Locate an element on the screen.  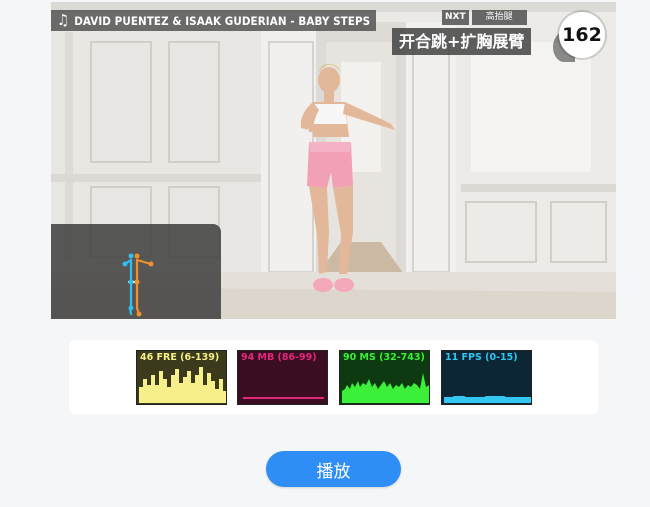
ms-label: 90 MS (32-743) is located at coordinates (384, 357).